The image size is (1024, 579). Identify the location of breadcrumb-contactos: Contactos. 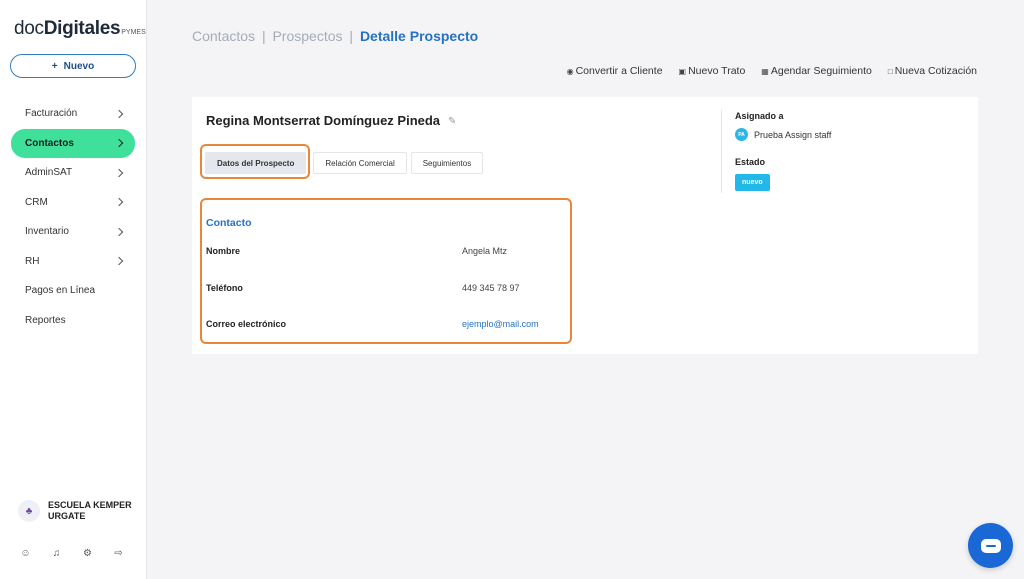
(223, 36).